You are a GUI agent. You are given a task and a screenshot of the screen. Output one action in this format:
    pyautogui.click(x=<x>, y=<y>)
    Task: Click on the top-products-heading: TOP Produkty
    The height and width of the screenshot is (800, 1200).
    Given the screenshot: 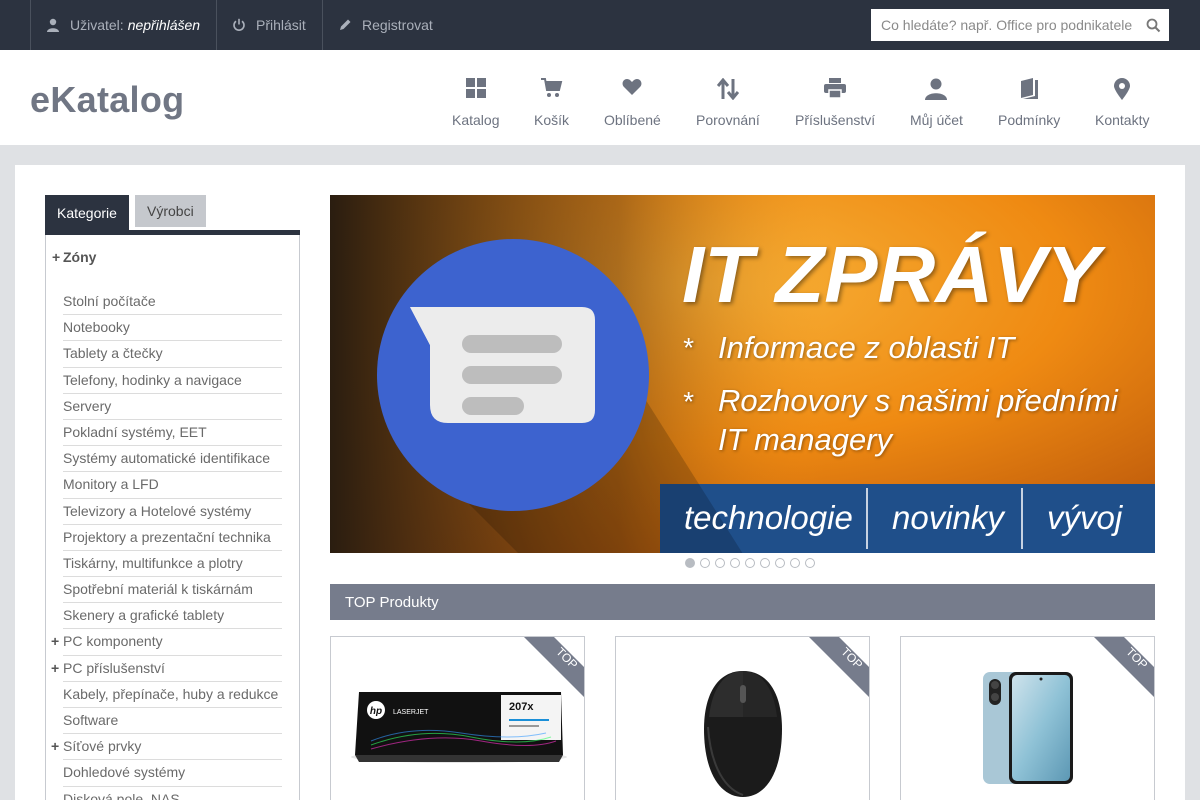 What is the action you would take?
    pyautogui.click(x=742, y=602)
    